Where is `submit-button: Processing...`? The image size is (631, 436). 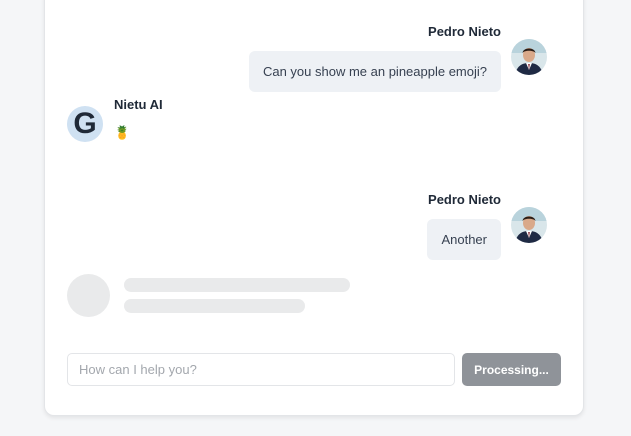 submit-button: Processing... is located at coordinates (511, 369).